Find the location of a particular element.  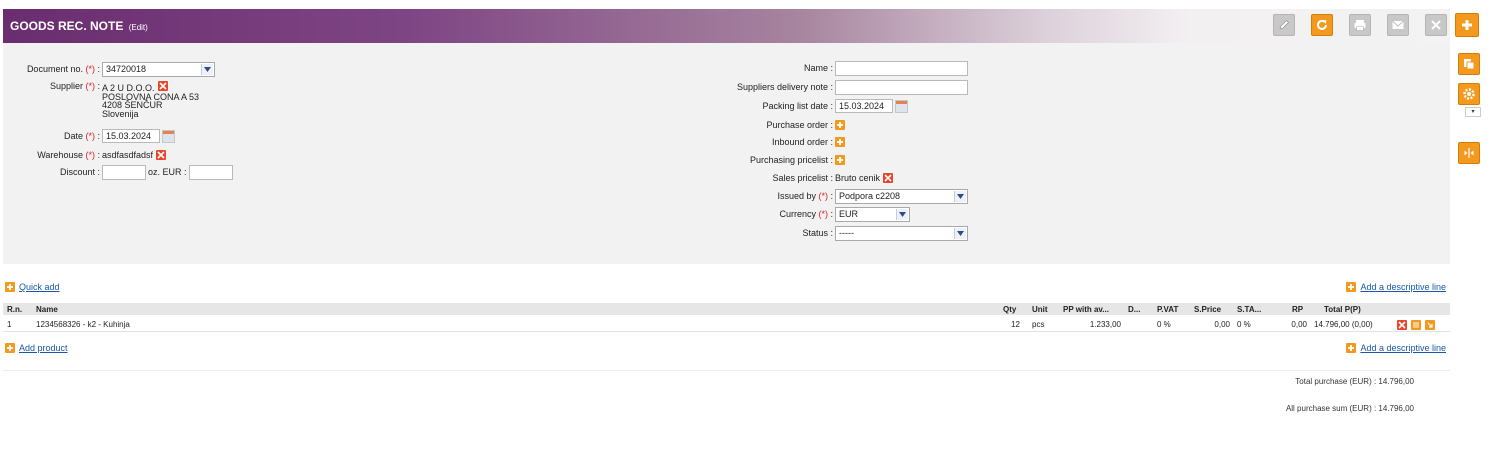

sales-pricelist-row: Sales pricelist : Bruto cenik is located at coordinates (798, 178).